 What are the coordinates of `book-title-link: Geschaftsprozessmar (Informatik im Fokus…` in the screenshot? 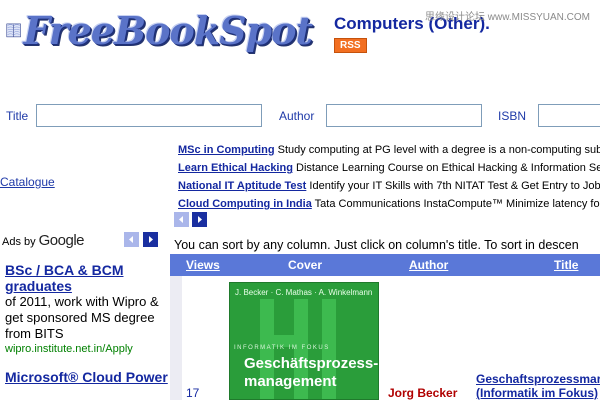 It's located at (538, 386).